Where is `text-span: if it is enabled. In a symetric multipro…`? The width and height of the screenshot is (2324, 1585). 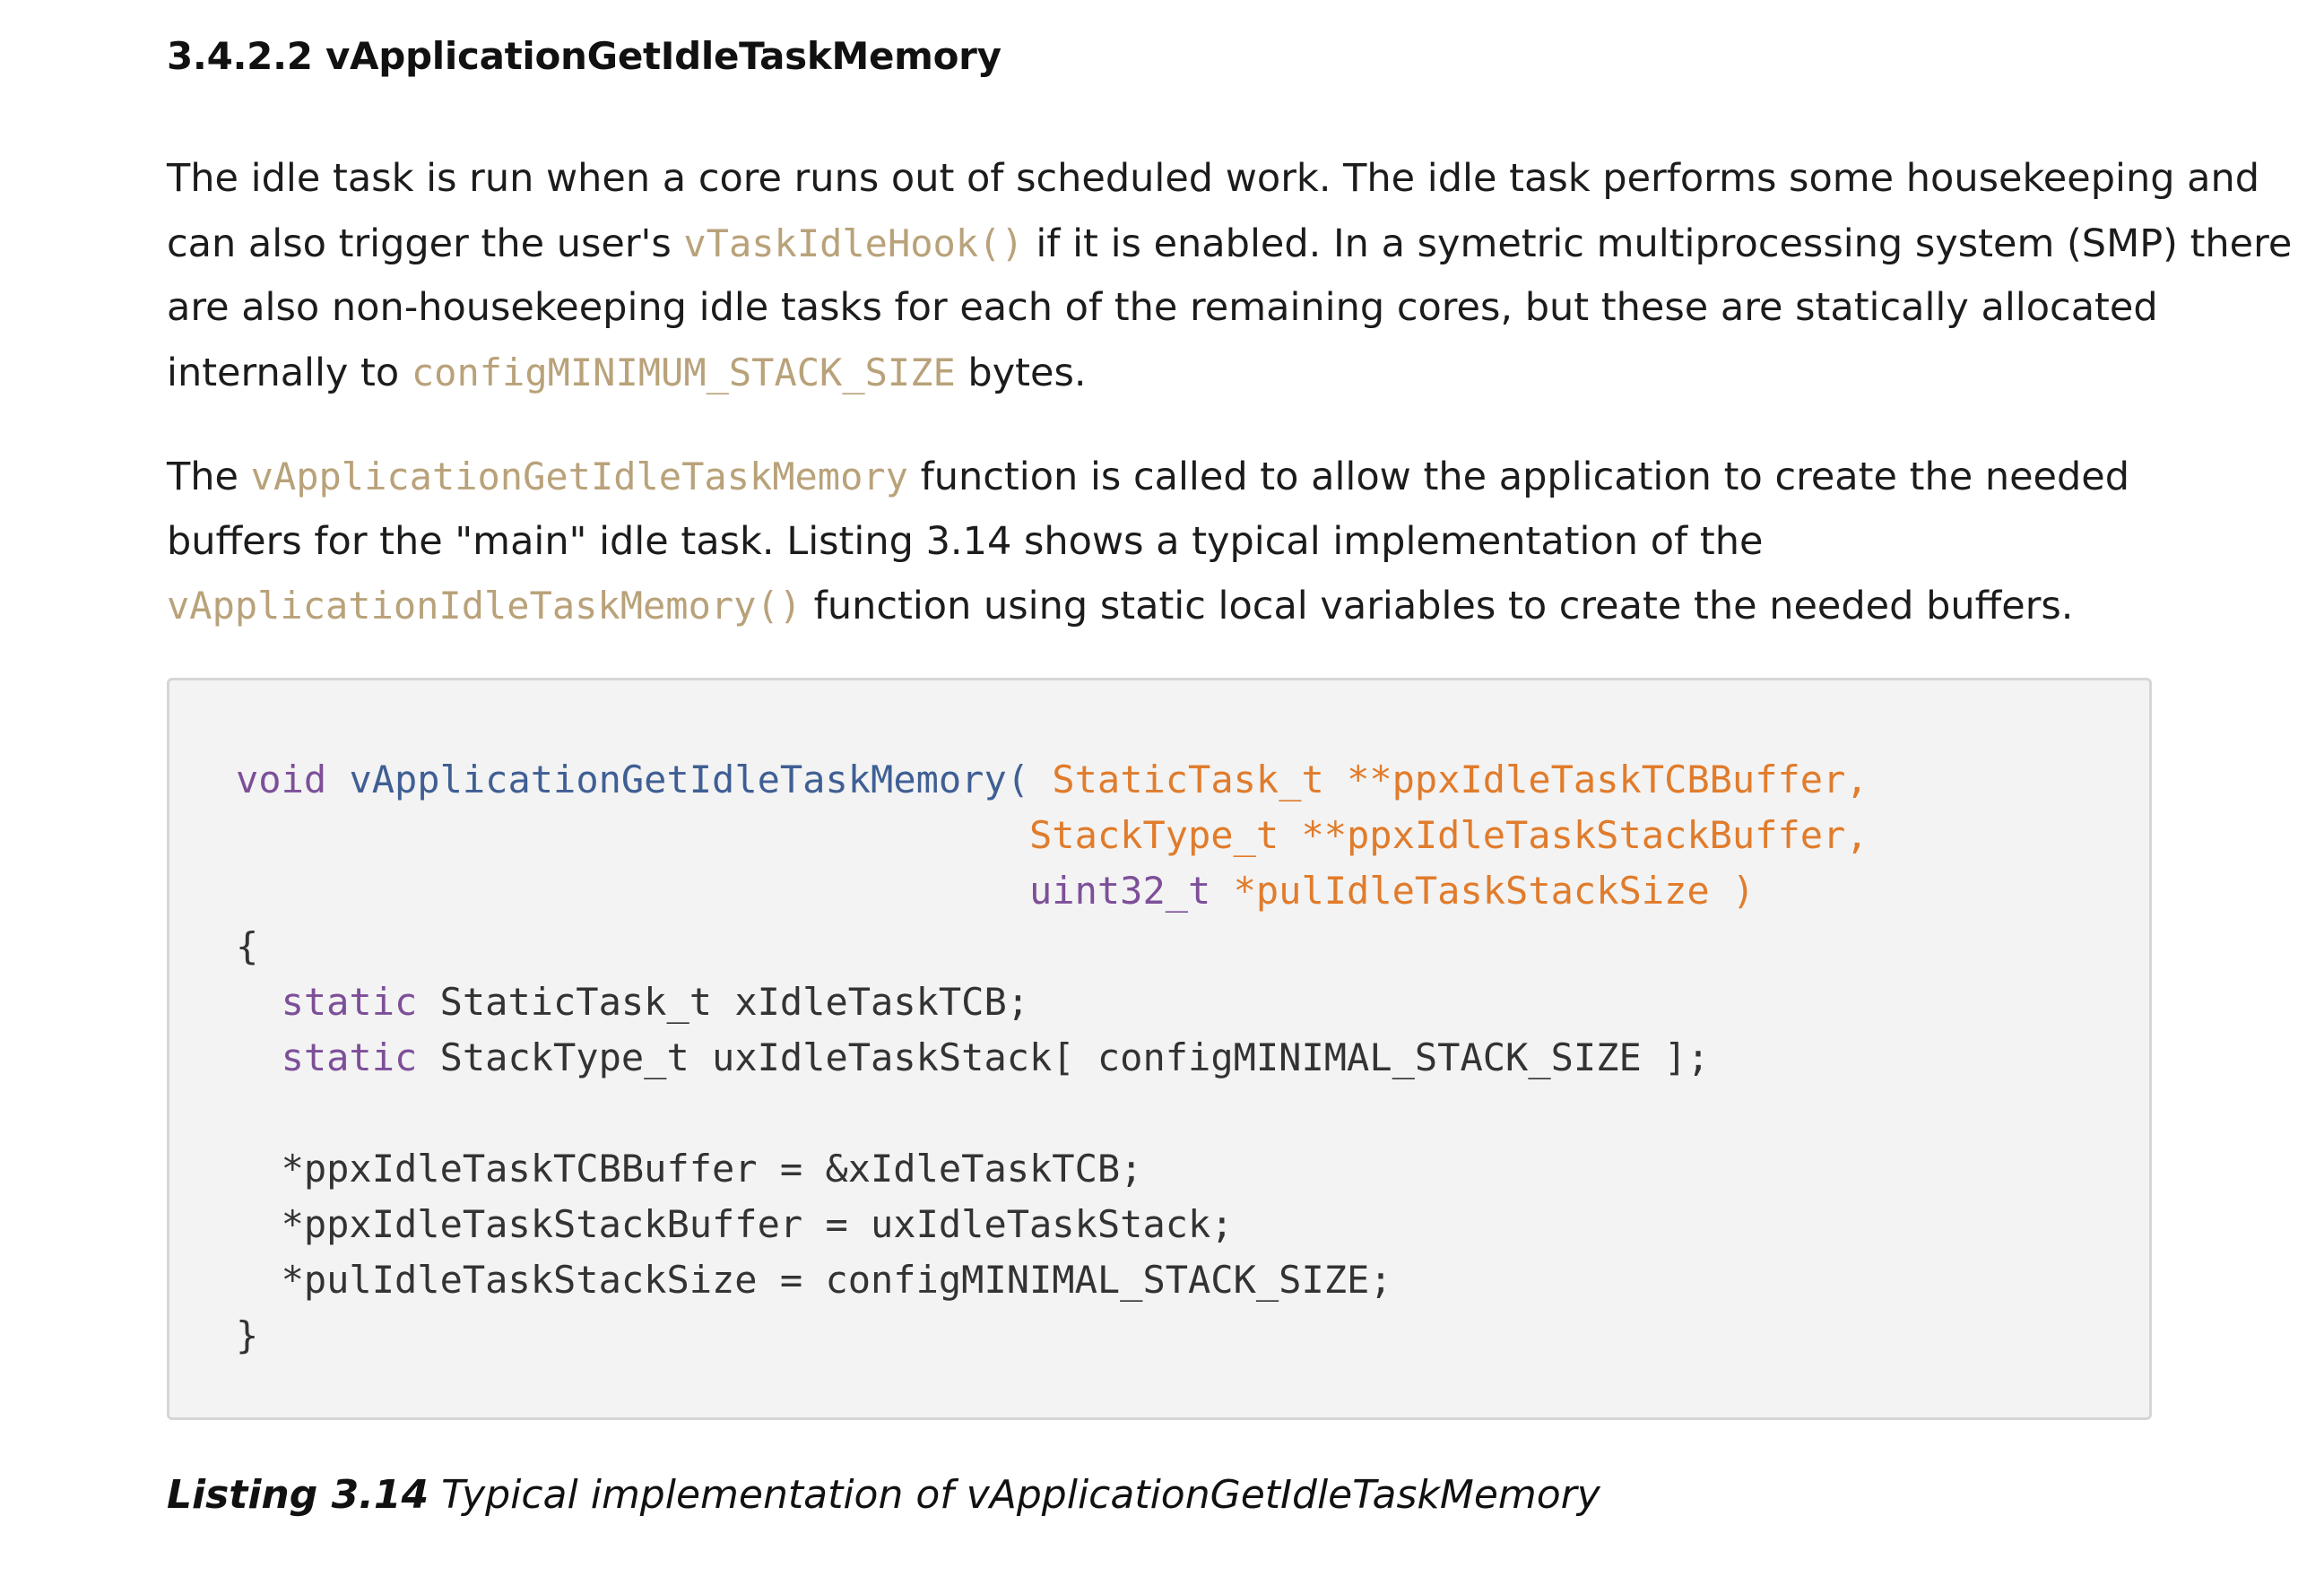
text-span: if it is enabled. In a symetric multipro… is located at coordinates (1658, 244).